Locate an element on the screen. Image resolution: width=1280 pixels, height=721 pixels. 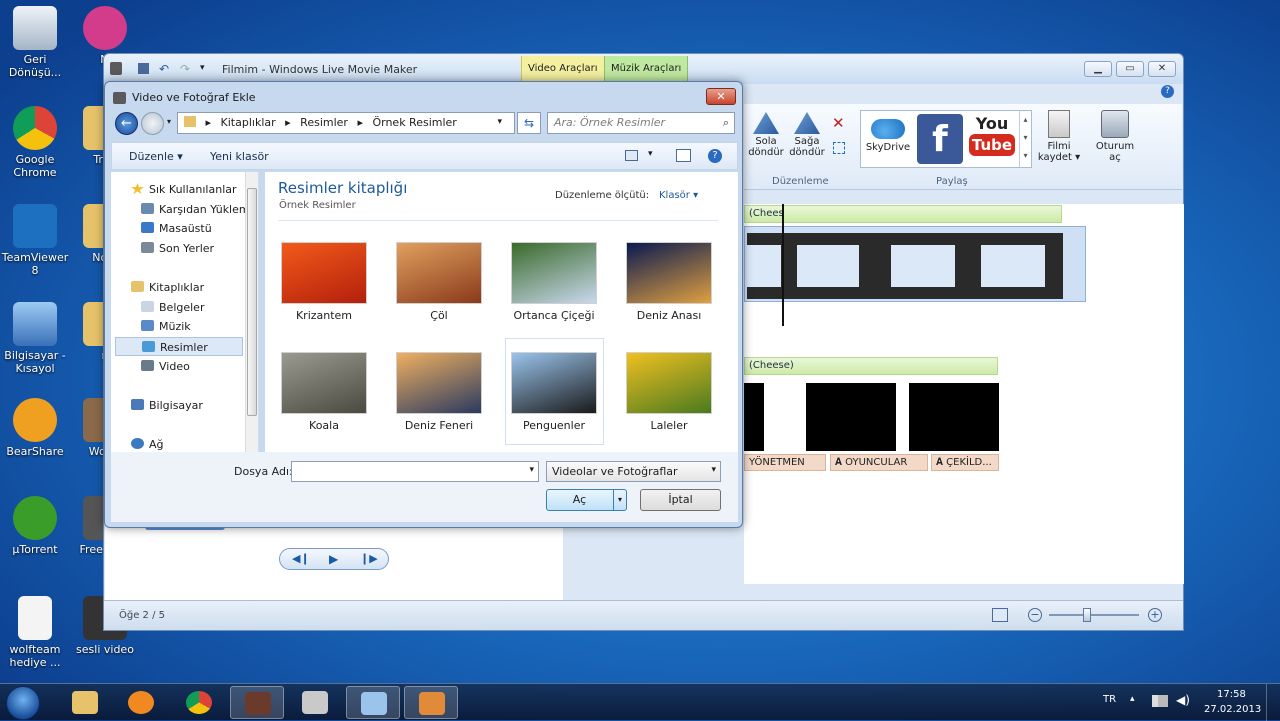
quick-access-dropdown-icon: ▾ is located at coordinates (202, 68).